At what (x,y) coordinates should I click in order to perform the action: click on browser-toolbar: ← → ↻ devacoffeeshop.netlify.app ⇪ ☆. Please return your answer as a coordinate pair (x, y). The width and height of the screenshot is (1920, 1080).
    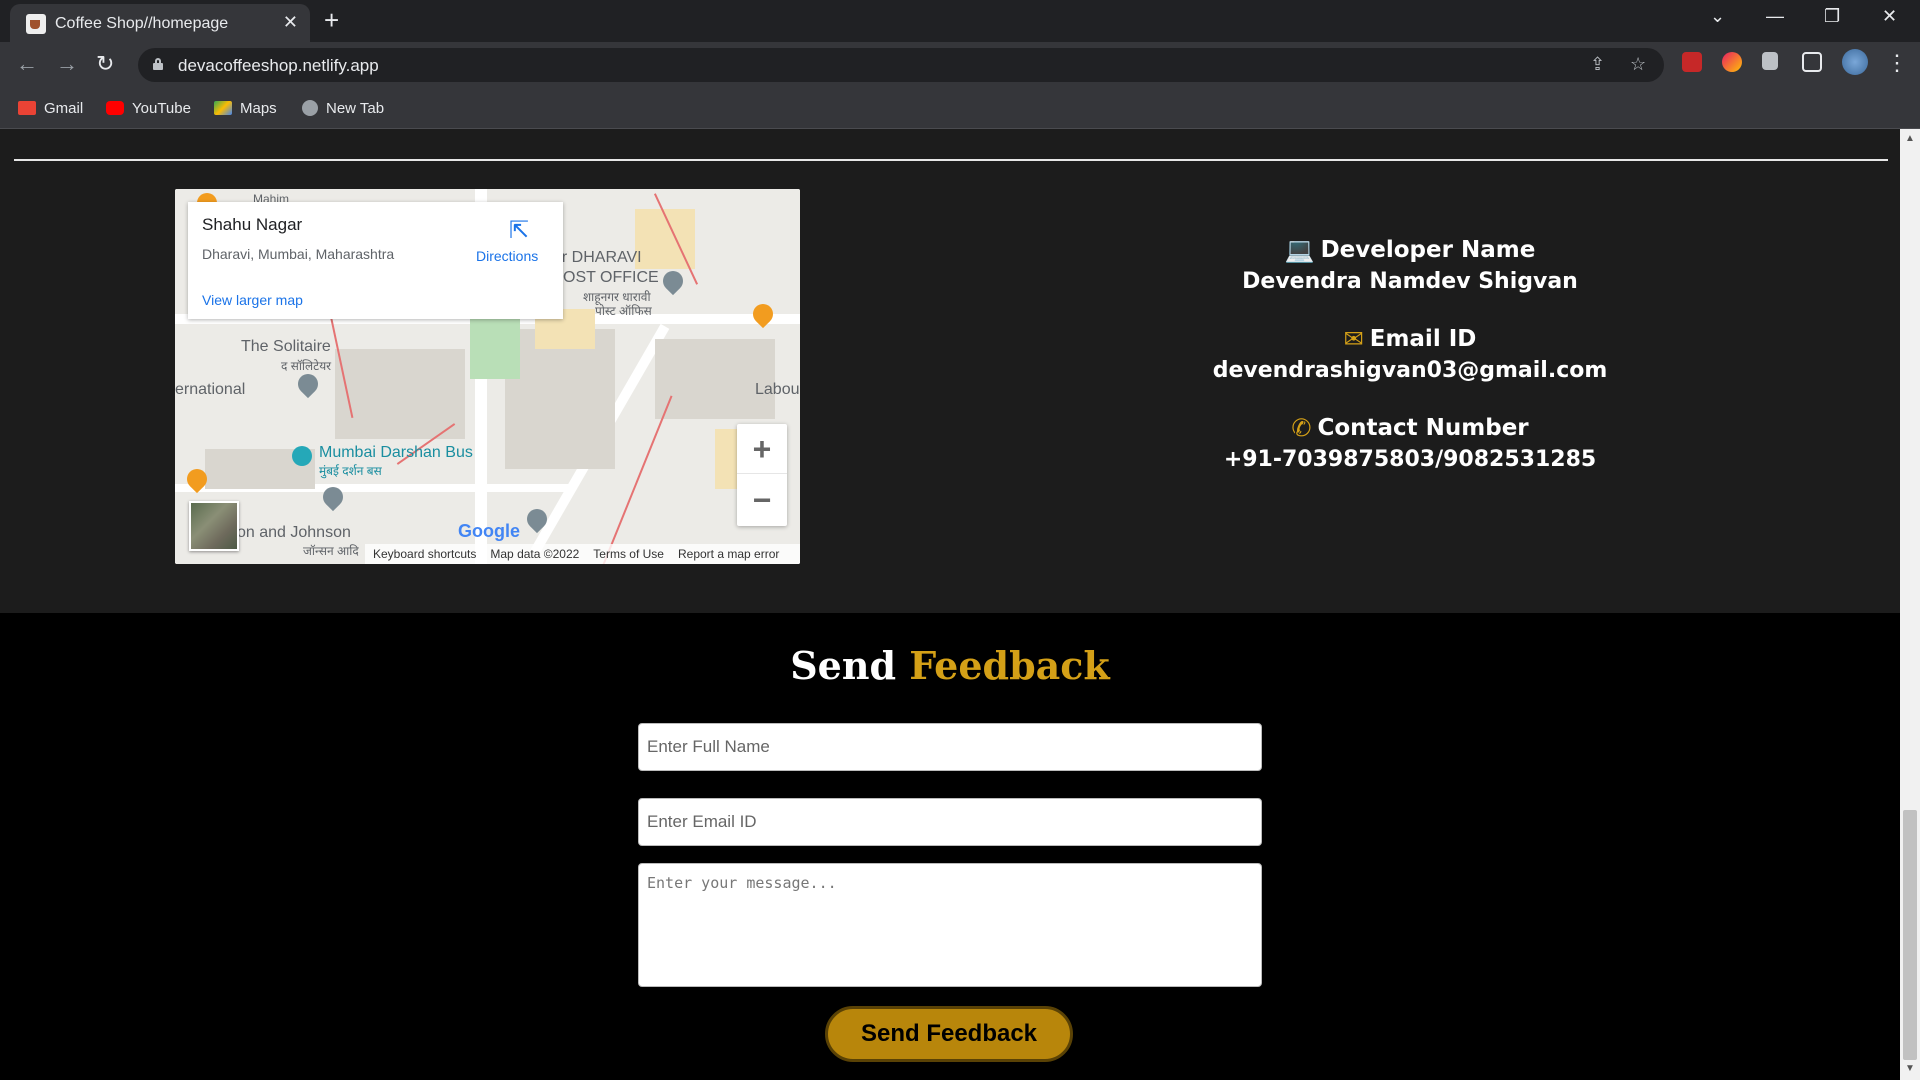
    Looking at the image, I should click on (960, 65).